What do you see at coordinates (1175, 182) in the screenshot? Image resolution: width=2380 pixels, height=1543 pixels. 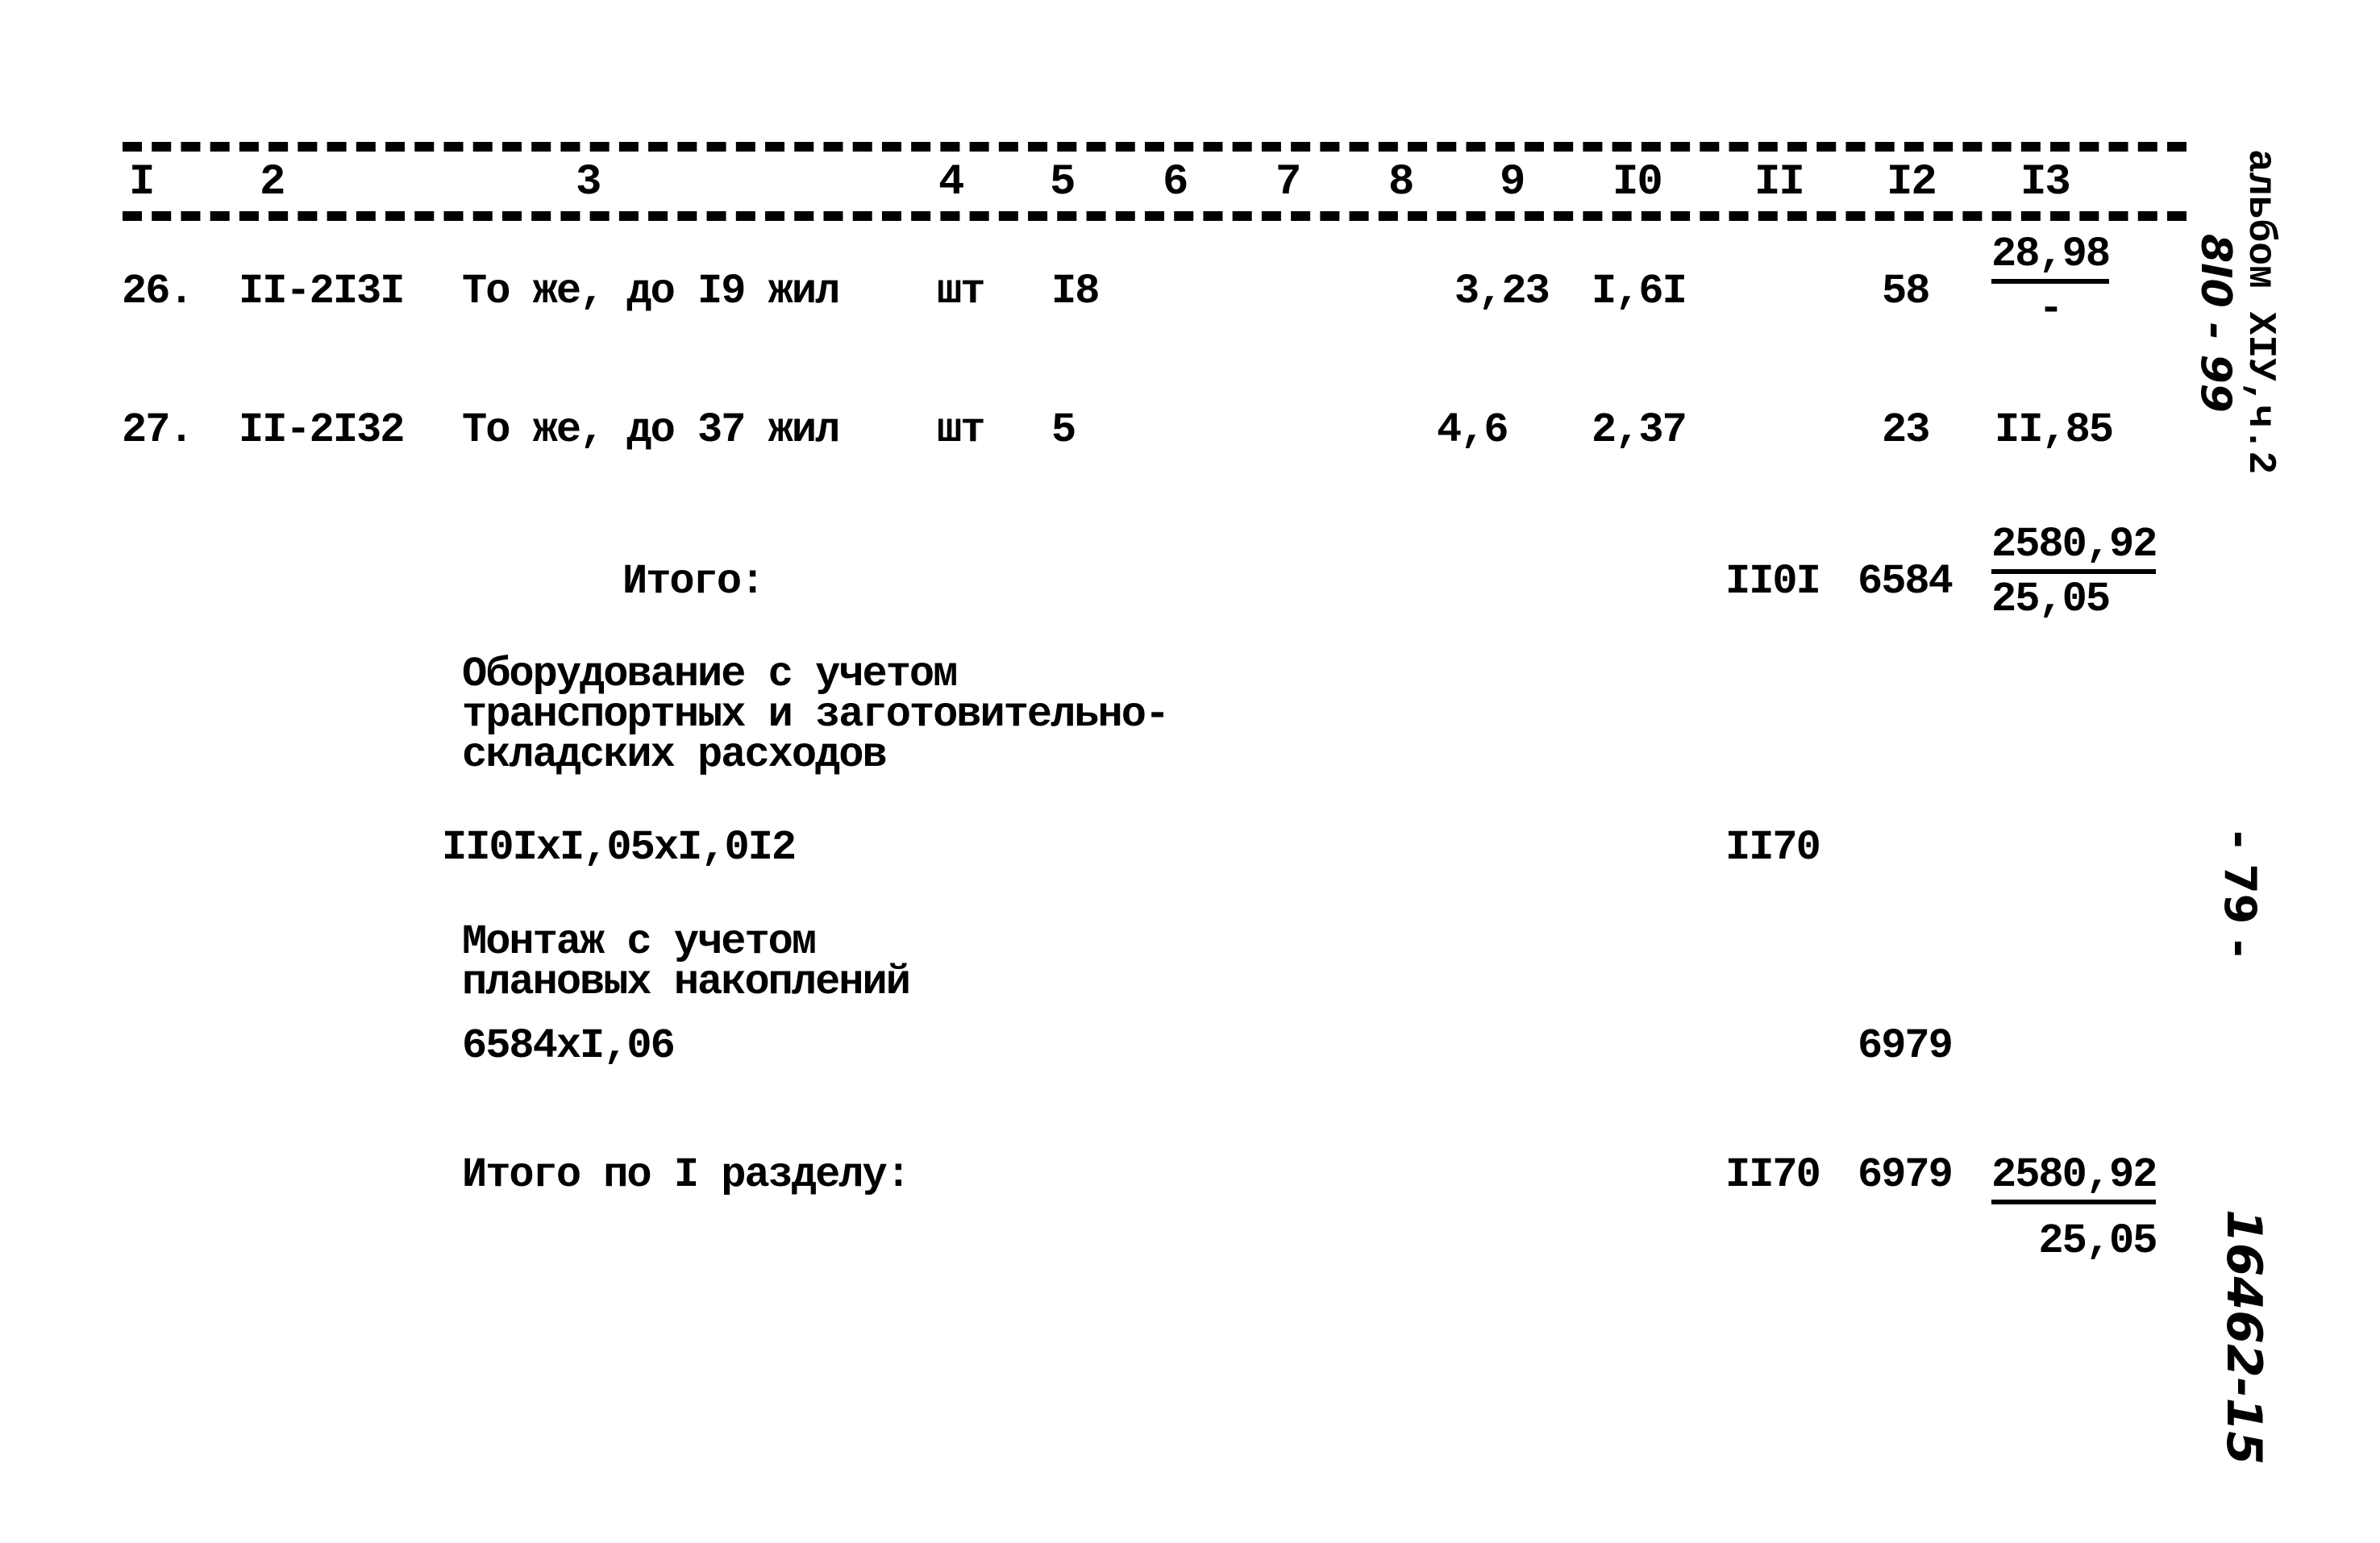 I see `column-number: 6` at bounding box center [1175, 182].